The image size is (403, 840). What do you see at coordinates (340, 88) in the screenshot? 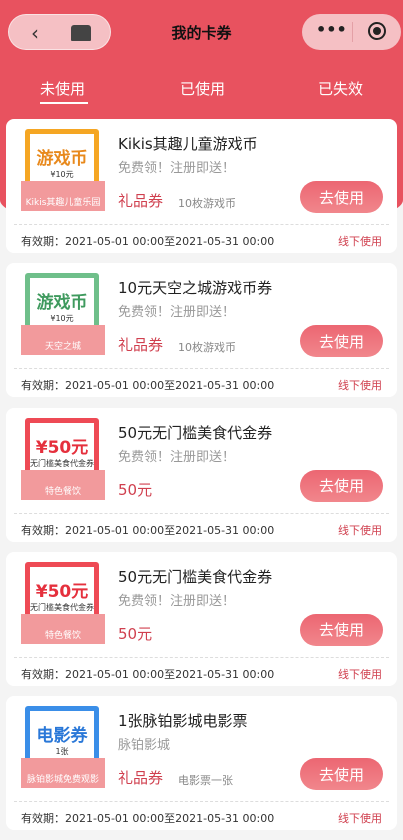
I see `tab-expired: 已失效` at bounding box center [340, 88].